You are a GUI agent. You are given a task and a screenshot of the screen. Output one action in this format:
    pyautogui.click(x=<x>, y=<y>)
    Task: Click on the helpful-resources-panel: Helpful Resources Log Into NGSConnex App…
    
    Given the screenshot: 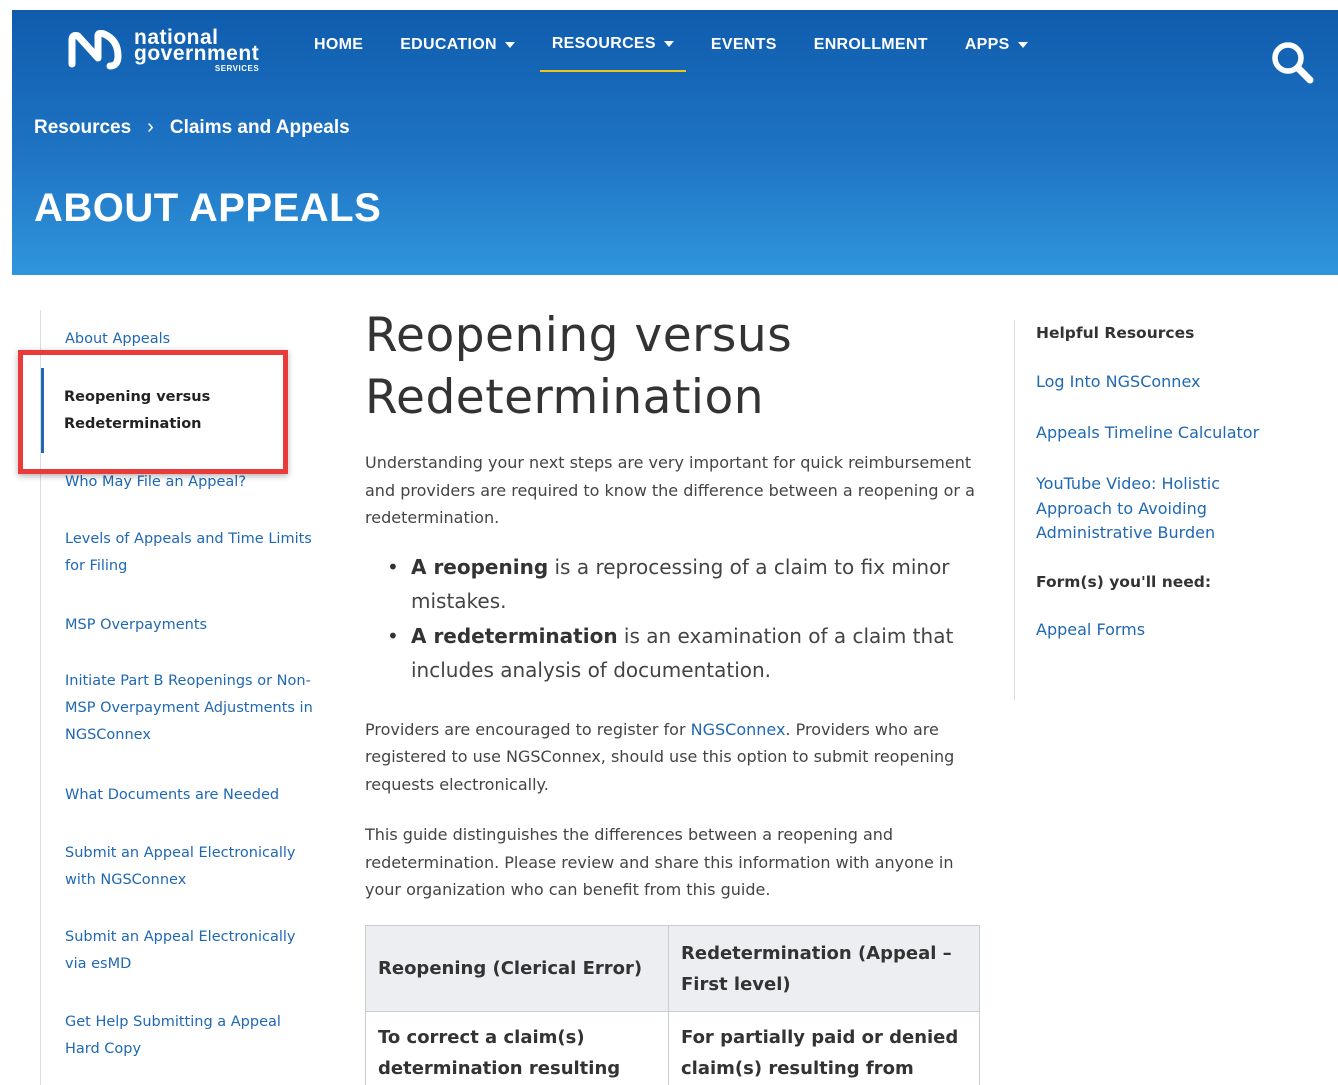 What is the action you would take?
    pyautogui.click(x=1164, y=510)
    